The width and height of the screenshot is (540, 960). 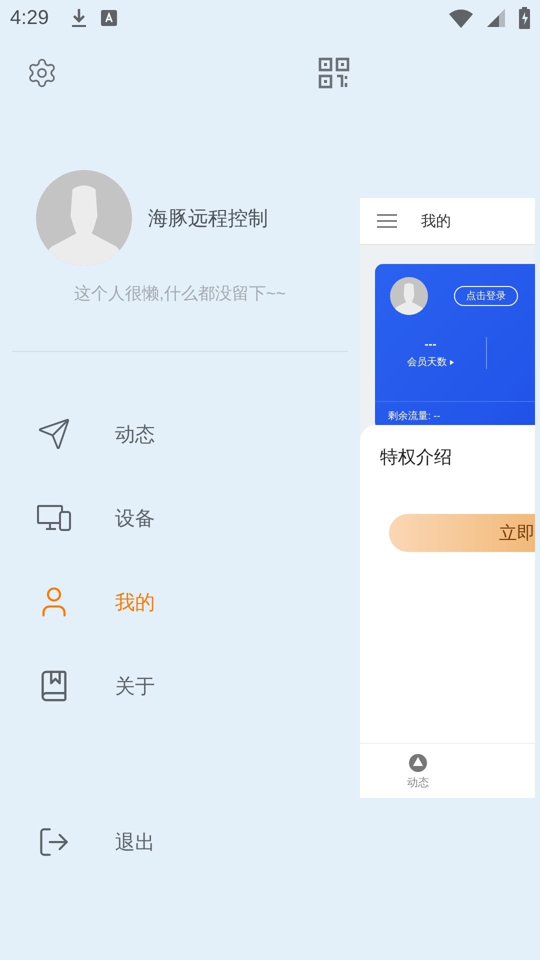 What do you see at coordinates (180, 434) in the screenshot?
I see `menu-item: 动态` at bounding box center [180, 434].